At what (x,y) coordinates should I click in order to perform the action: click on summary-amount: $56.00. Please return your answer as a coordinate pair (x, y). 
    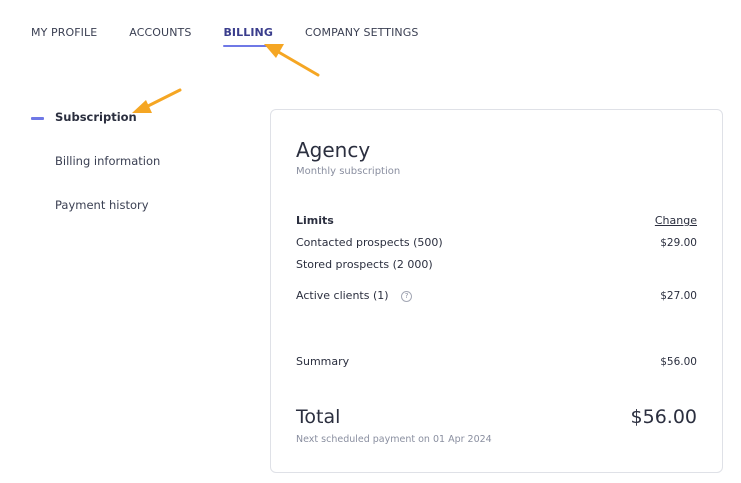
    Looking at the image, I should click on (678, 361).